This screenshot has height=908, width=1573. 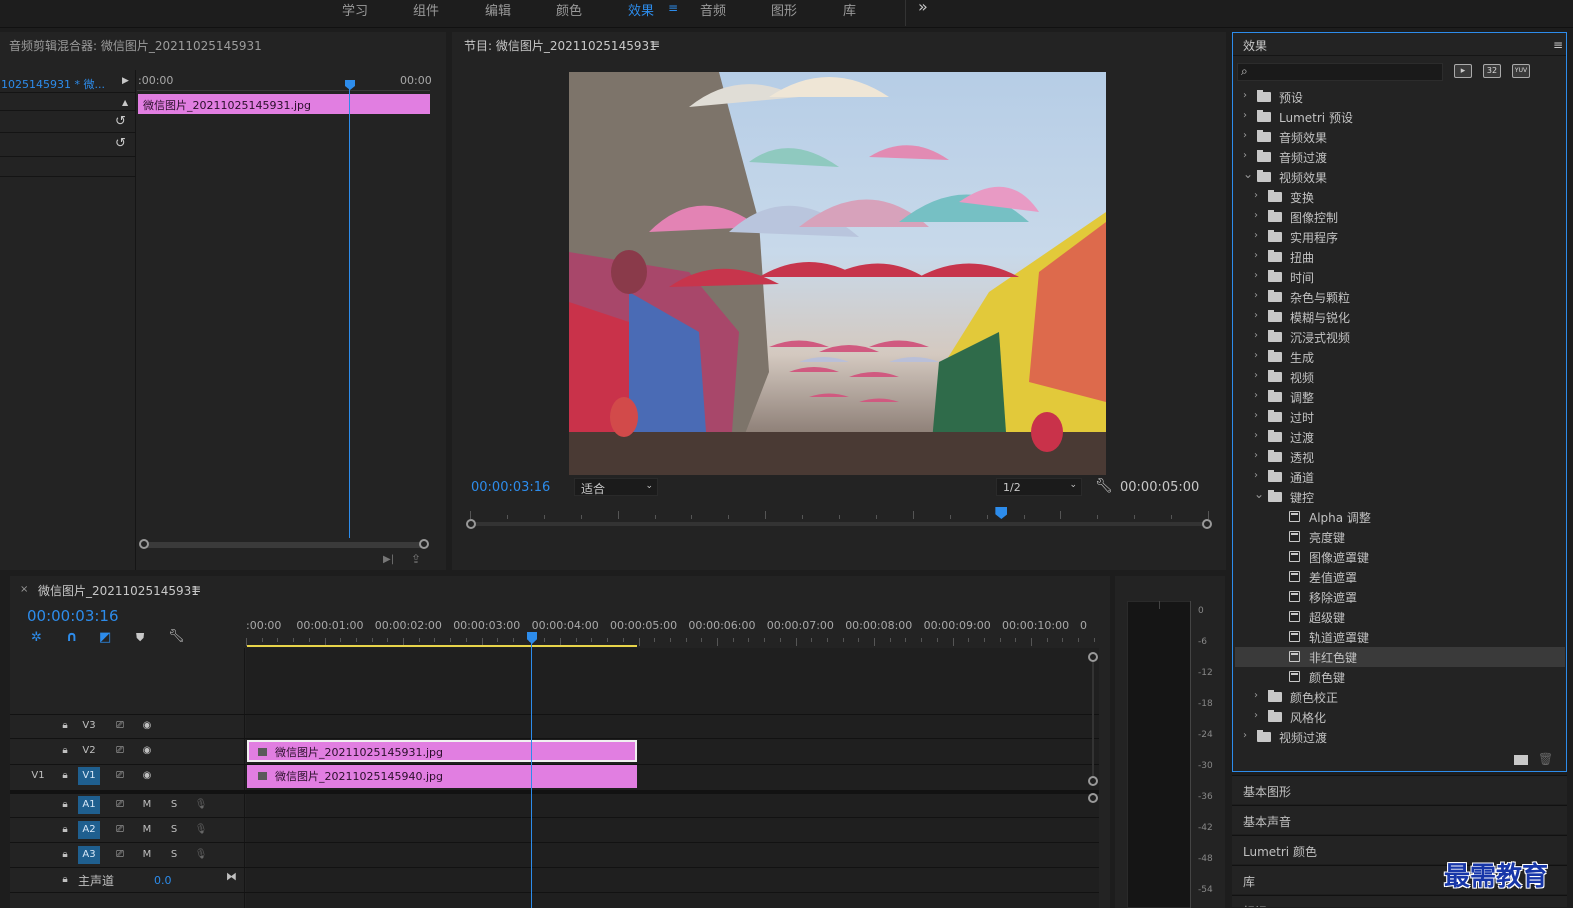 What do you see at coordinates (1400, 657) in the screenshot?
I see `effects-tree-item: 非红色键` at bounding box center [1400, 657].